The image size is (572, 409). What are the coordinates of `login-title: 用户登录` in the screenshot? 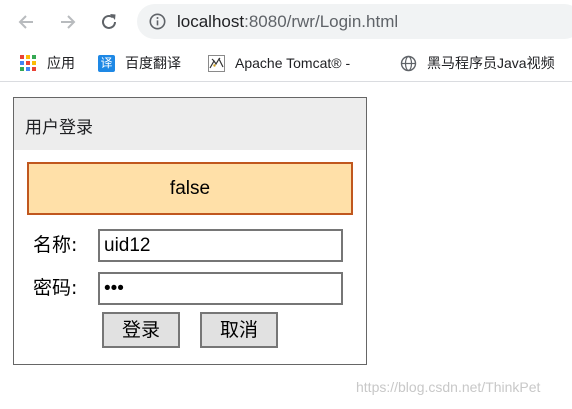 It's located at (59, 128).